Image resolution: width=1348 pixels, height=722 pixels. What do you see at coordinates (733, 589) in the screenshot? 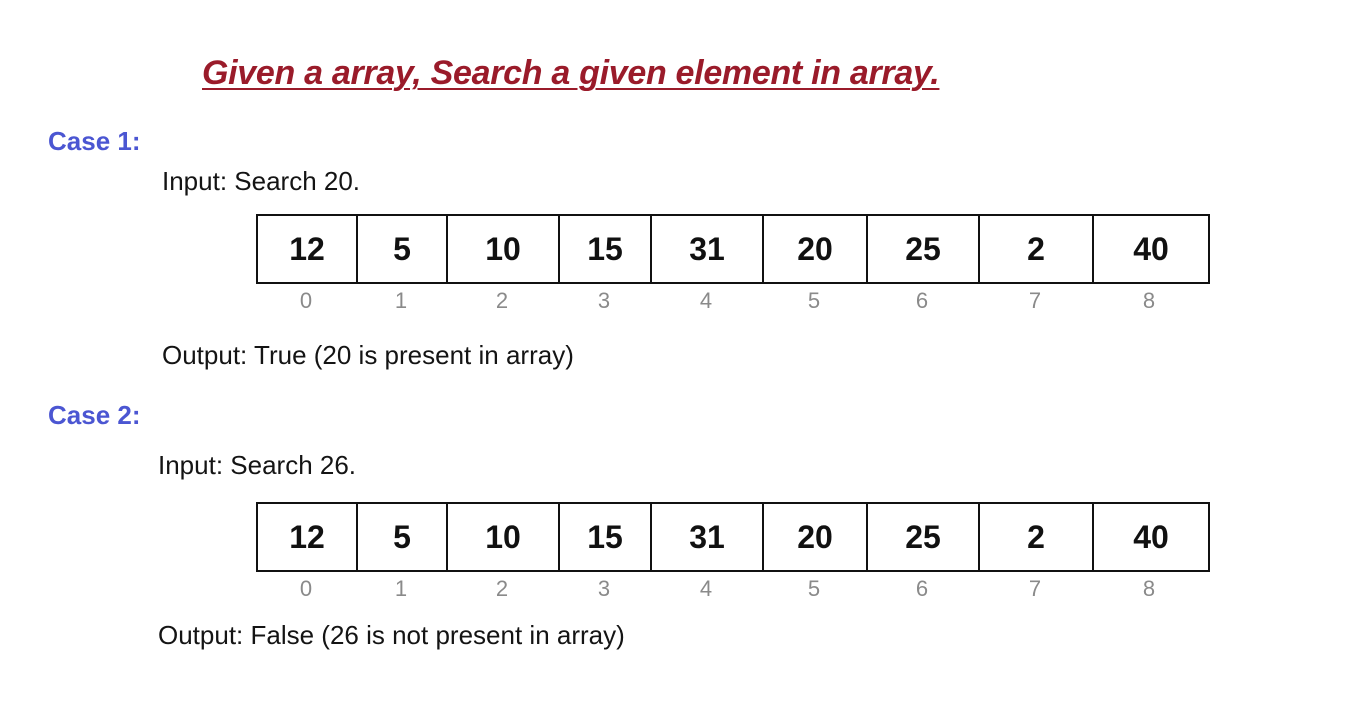
I see `case-2-array-indices: 0 1 2 3 4 5 6 7 8` at bounding box center [733, 589].